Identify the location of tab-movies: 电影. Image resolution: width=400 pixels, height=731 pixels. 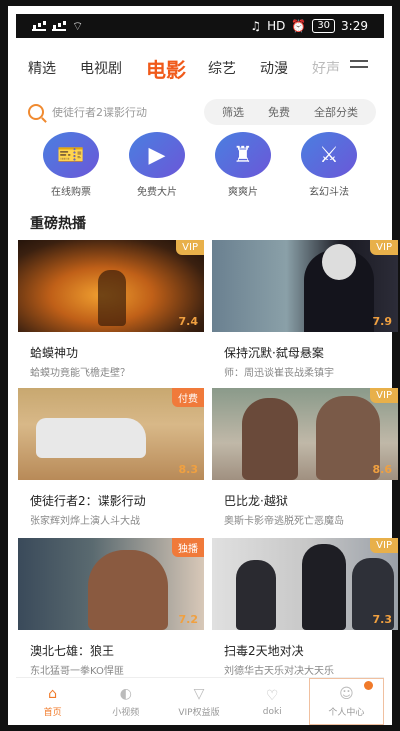
(166, 68).